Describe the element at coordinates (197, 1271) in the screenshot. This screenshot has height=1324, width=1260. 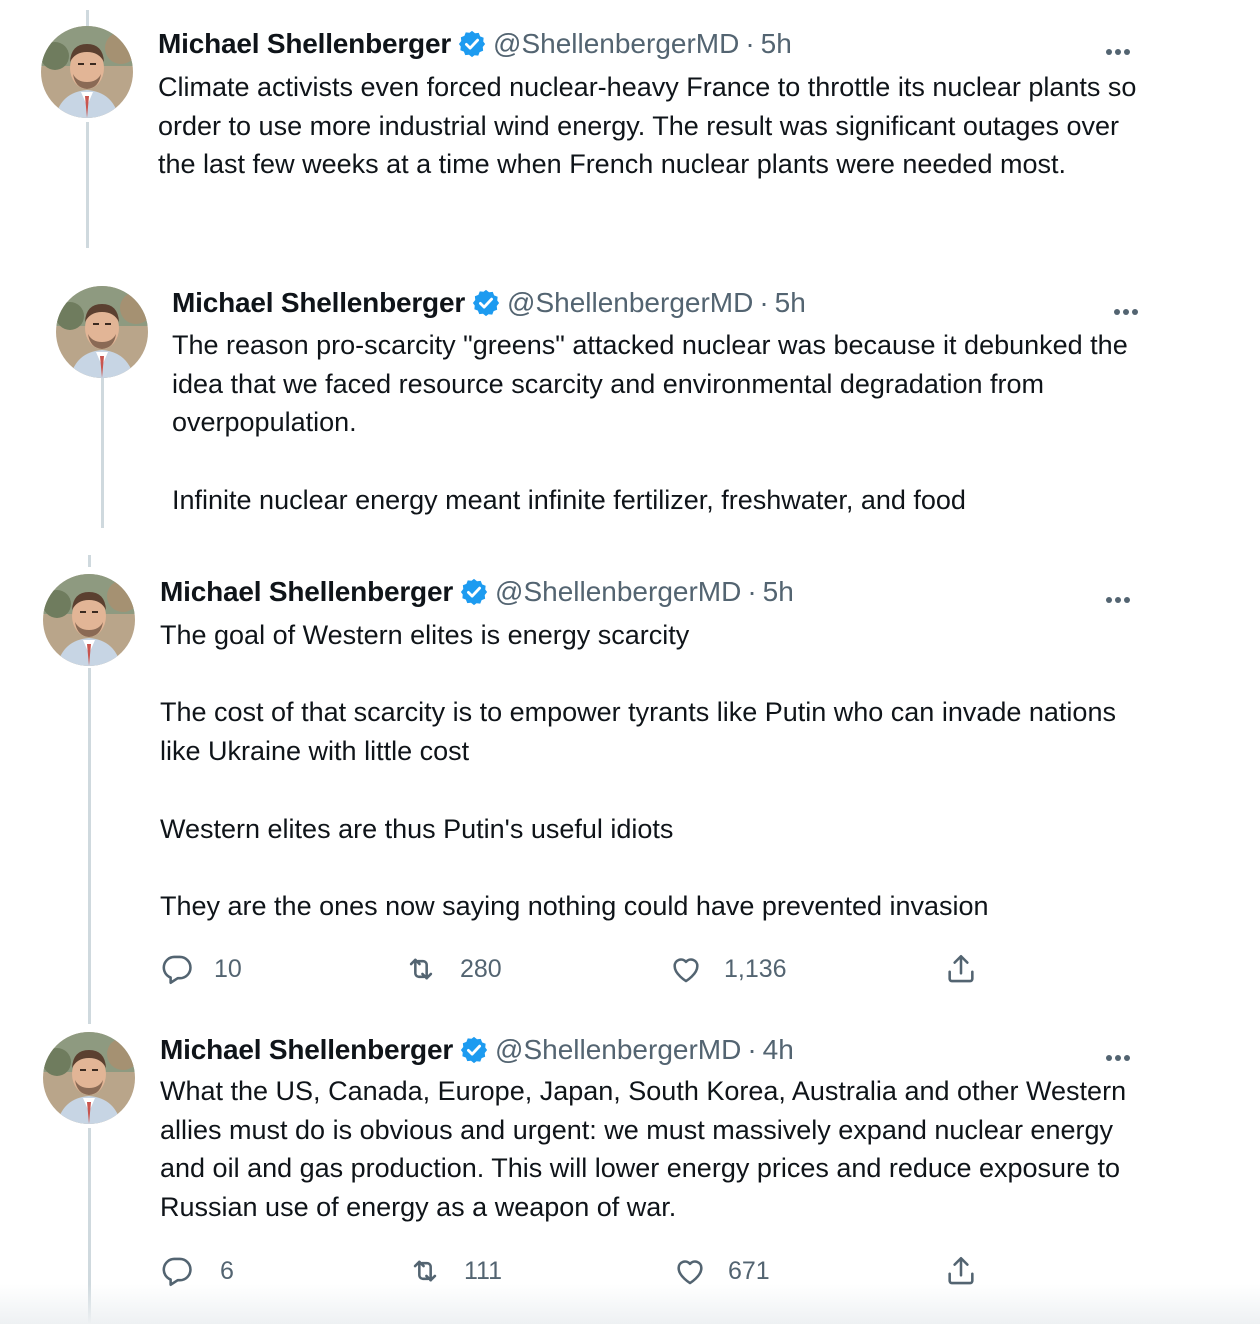
I see `reply-button: 6` at that location.